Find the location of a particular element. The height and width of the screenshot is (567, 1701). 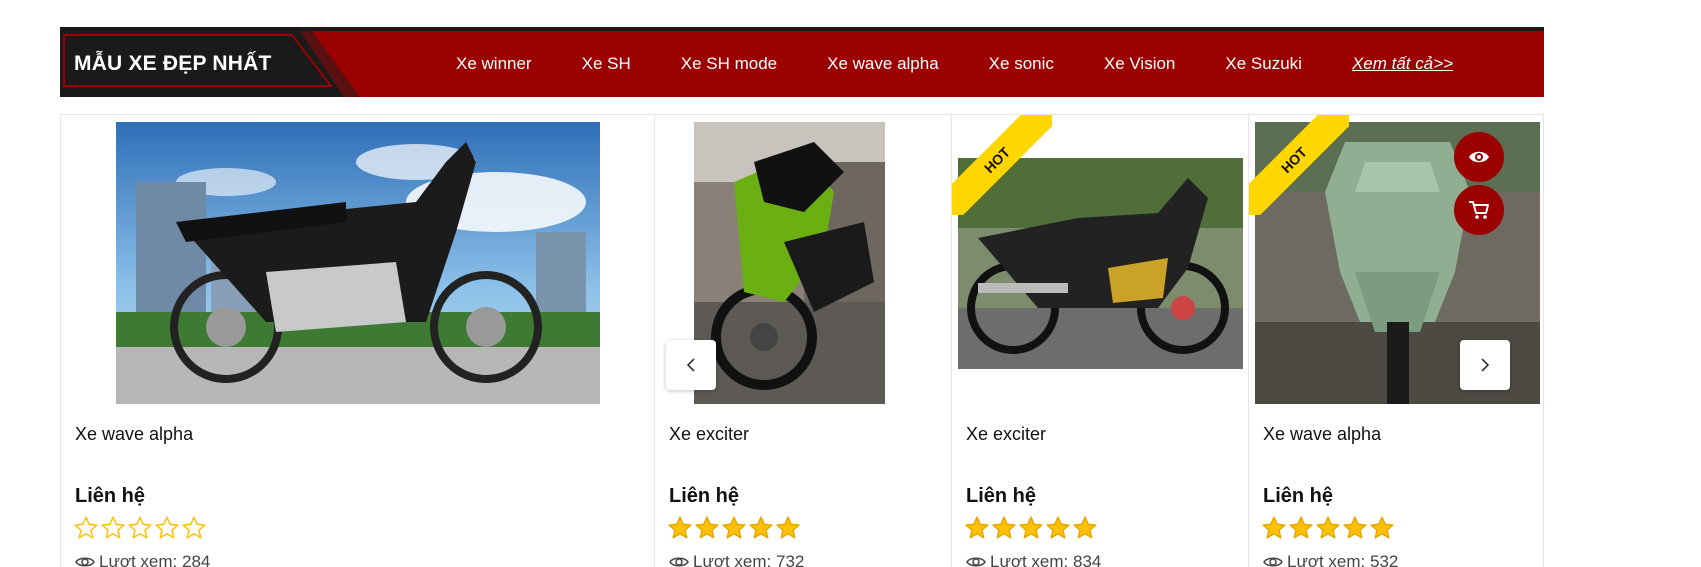

section-title: MẪU XE ĐẸP NHẤT is located at coordinates (173, 63).